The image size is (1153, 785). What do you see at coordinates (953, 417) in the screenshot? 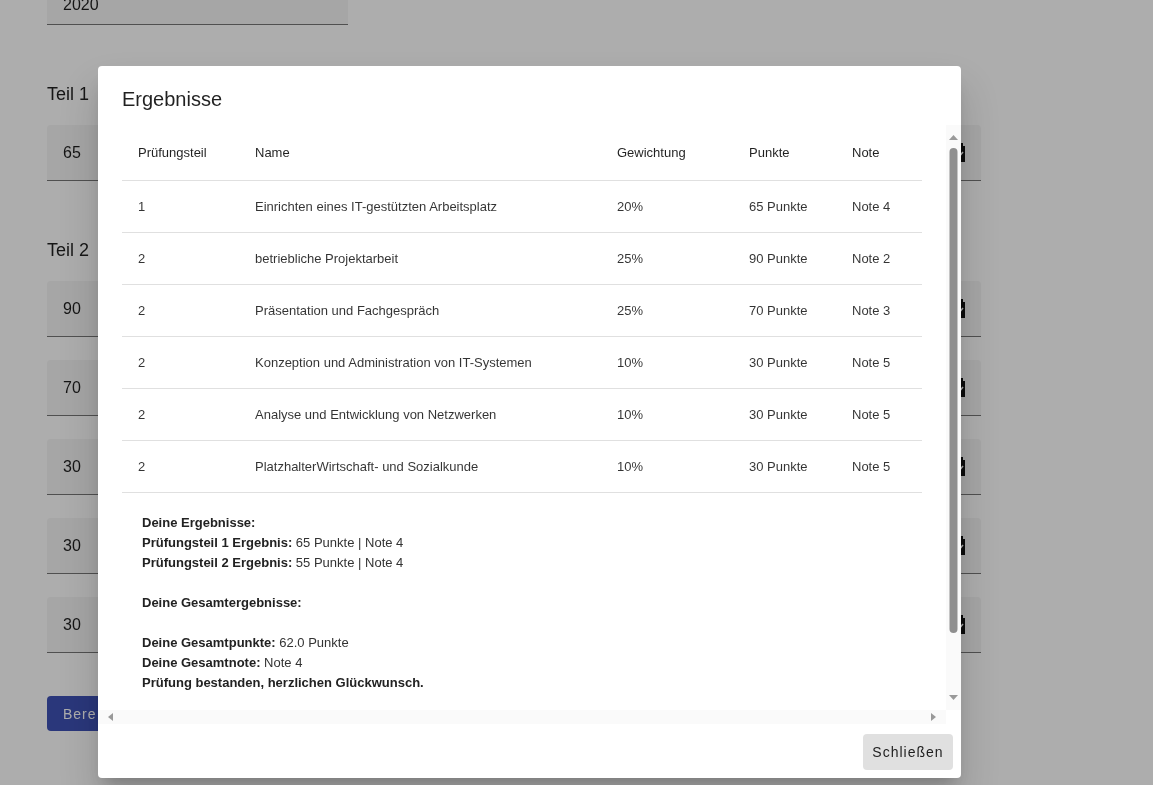
I see `vertical-scrollbar` at bounding box center [953, 417].